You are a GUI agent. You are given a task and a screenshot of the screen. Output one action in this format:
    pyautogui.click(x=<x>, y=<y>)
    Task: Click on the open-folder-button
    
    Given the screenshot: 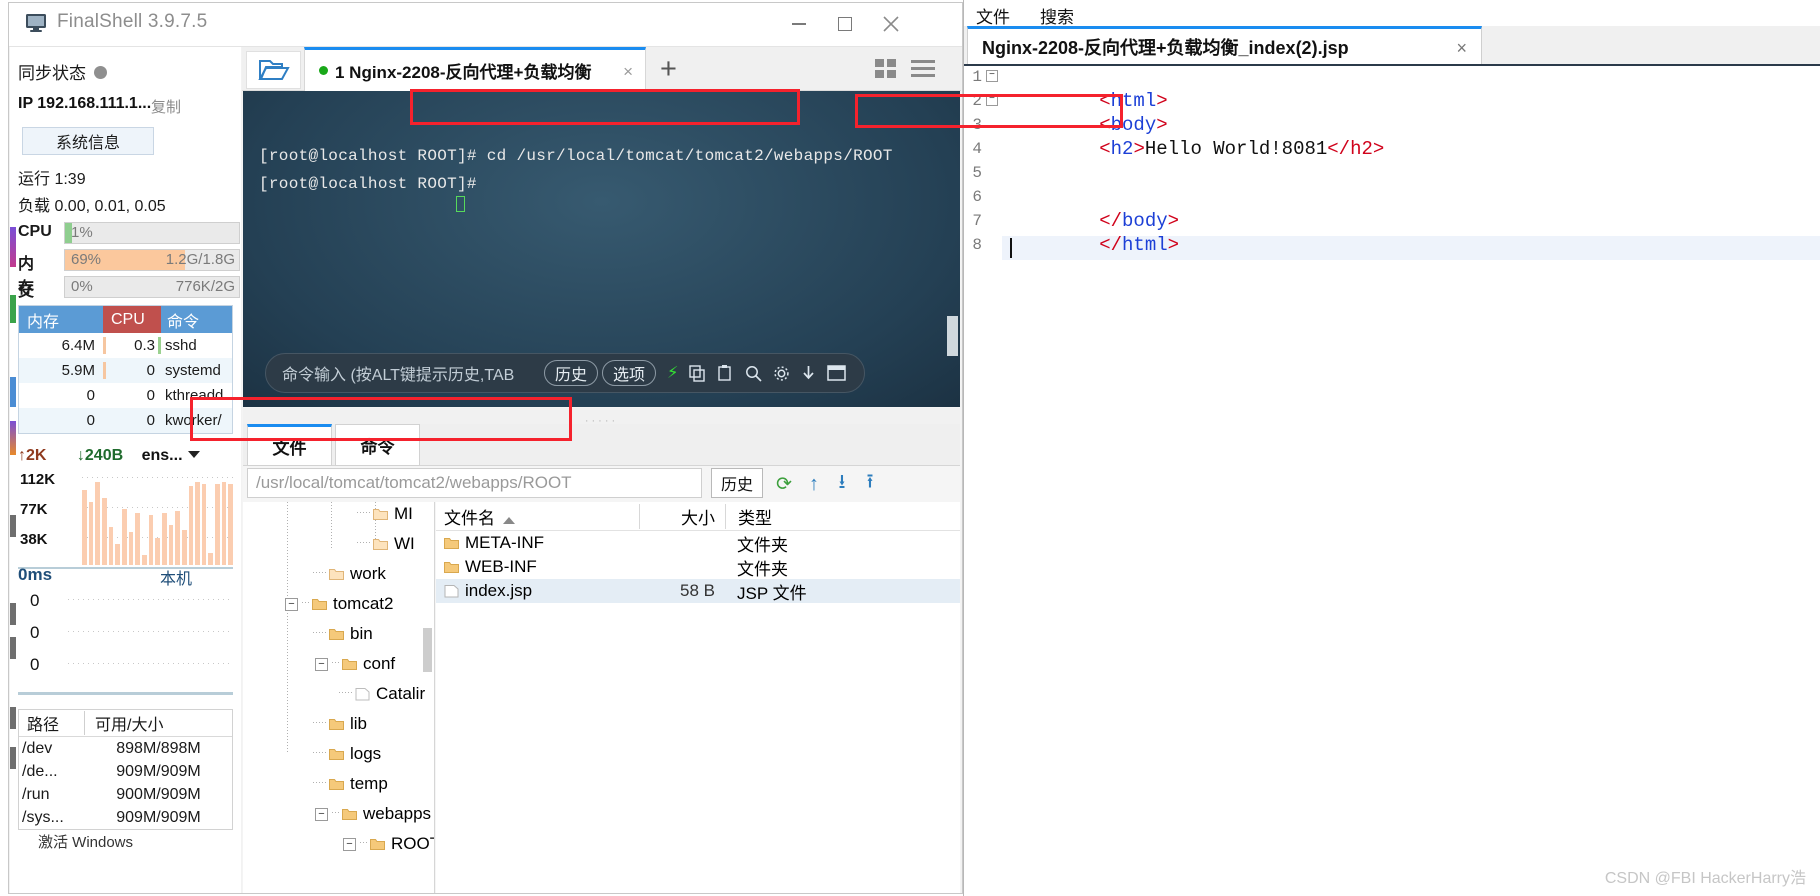 What is the action you would take?
    pyautogui.click(x=273, y=70)
    